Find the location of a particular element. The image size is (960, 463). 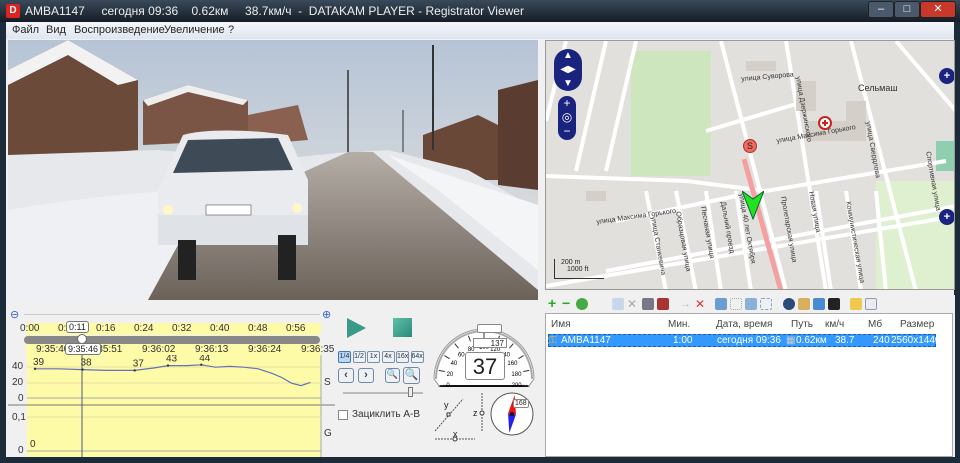

open-folder-icon is located at coordinates (856, 304).